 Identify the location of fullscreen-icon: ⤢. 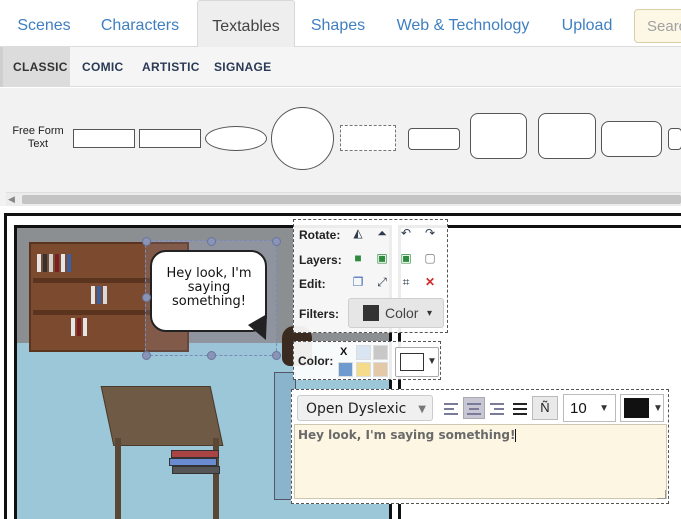
(382, 282).